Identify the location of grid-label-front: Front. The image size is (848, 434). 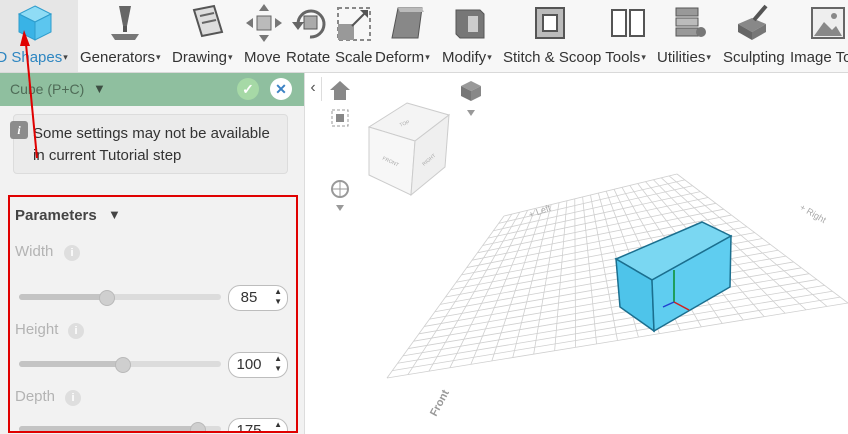
(440, 403).